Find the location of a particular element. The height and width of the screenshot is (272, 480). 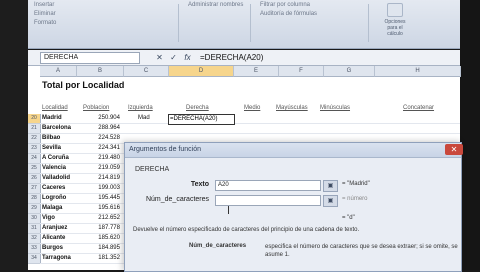

cell-localidad: Logroño is located at coordinates (54, 198).